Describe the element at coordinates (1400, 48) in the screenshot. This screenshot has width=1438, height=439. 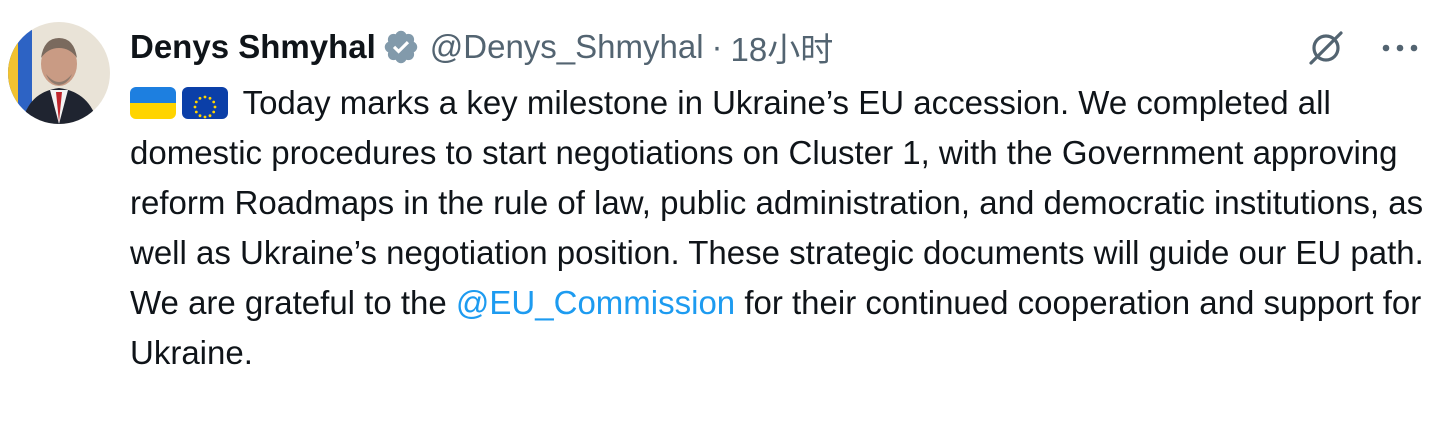
I see `more-icon` at that location.